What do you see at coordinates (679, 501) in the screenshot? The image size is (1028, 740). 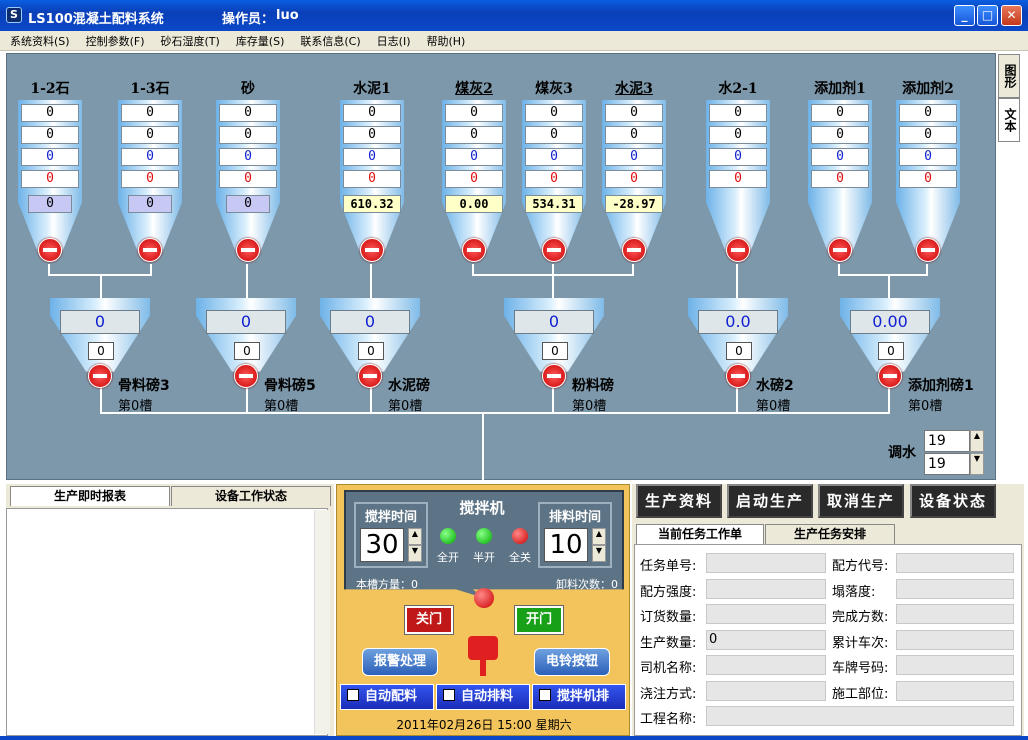 I see `production-data-button: 生产资料` at bounding box center [679, 501].